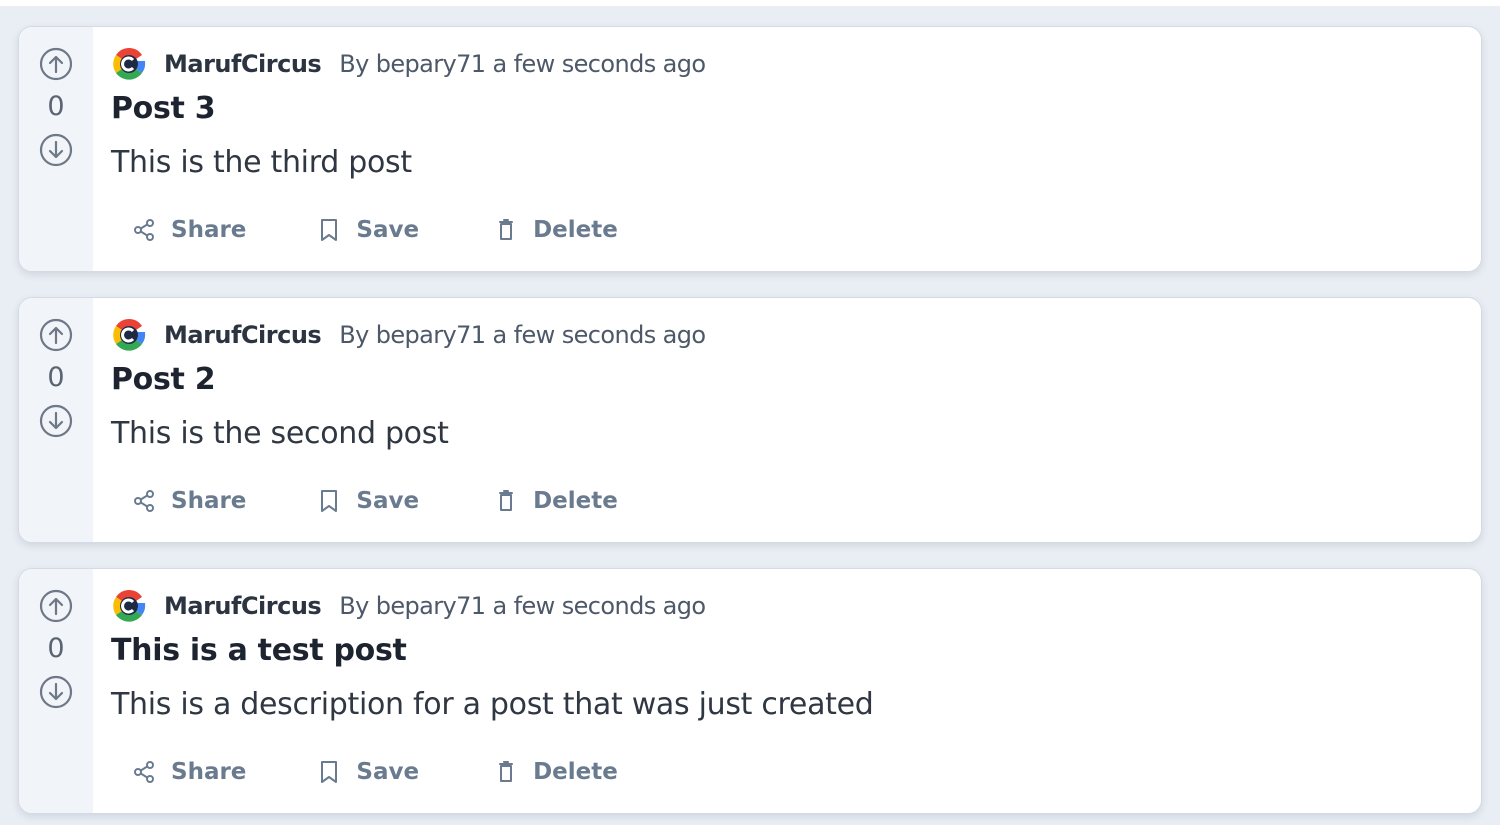 The image size is (1500, 825). I want to click on post-title: Post 2, so click(796, 380).